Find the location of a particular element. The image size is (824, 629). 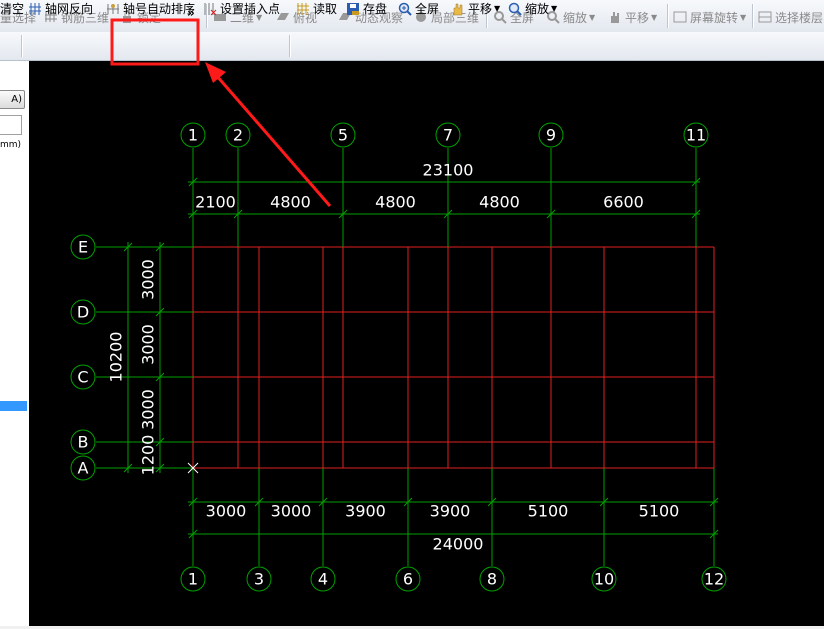

top-spacing-dimension: 6600 is located at coordinates (623, 202).